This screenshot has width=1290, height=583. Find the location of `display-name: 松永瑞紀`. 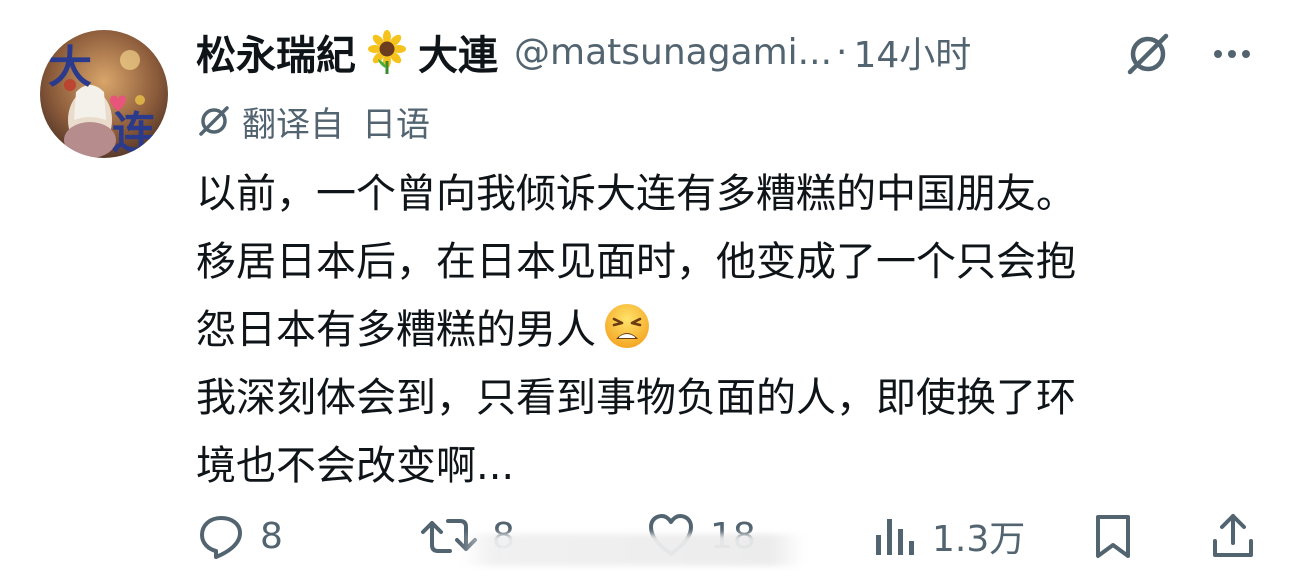

display-name: 松永瑞紀 is located at coordinates (276, 52).